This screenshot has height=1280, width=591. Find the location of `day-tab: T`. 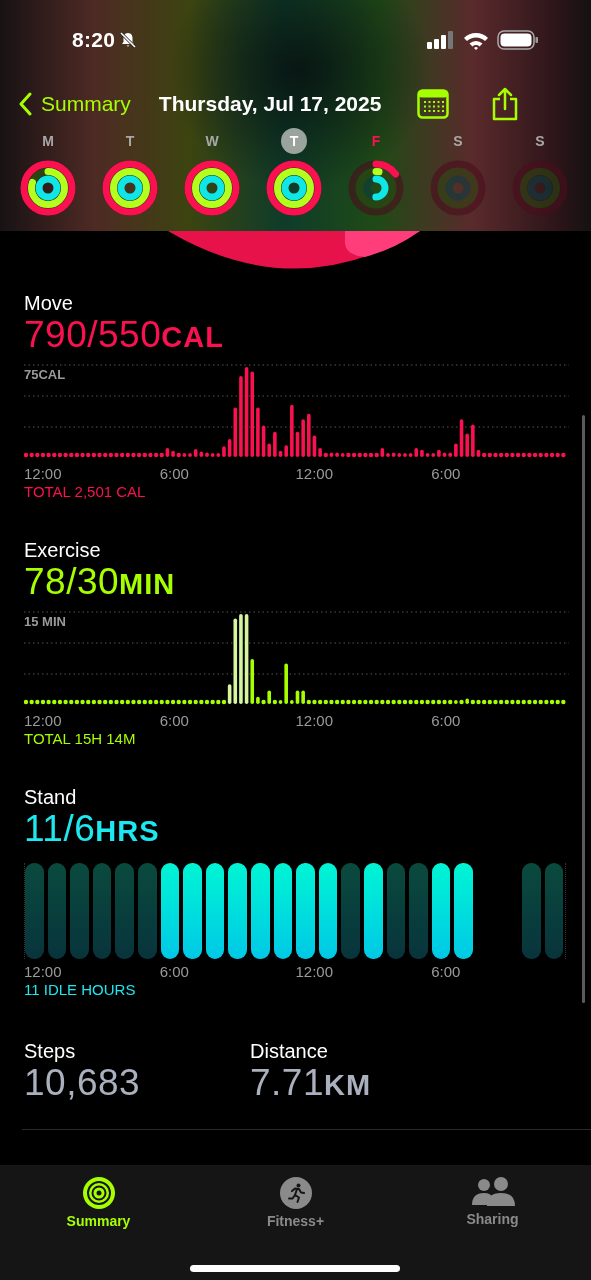

day-tab: T is located at coordinates (130, 141).